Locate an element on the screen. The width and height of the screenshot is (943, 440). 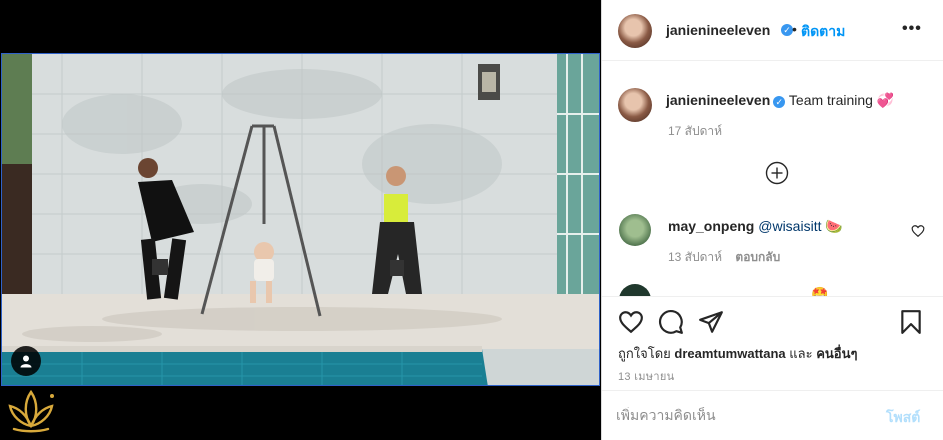
caption-username: janienineeleven is located at coordinates (718, 100).